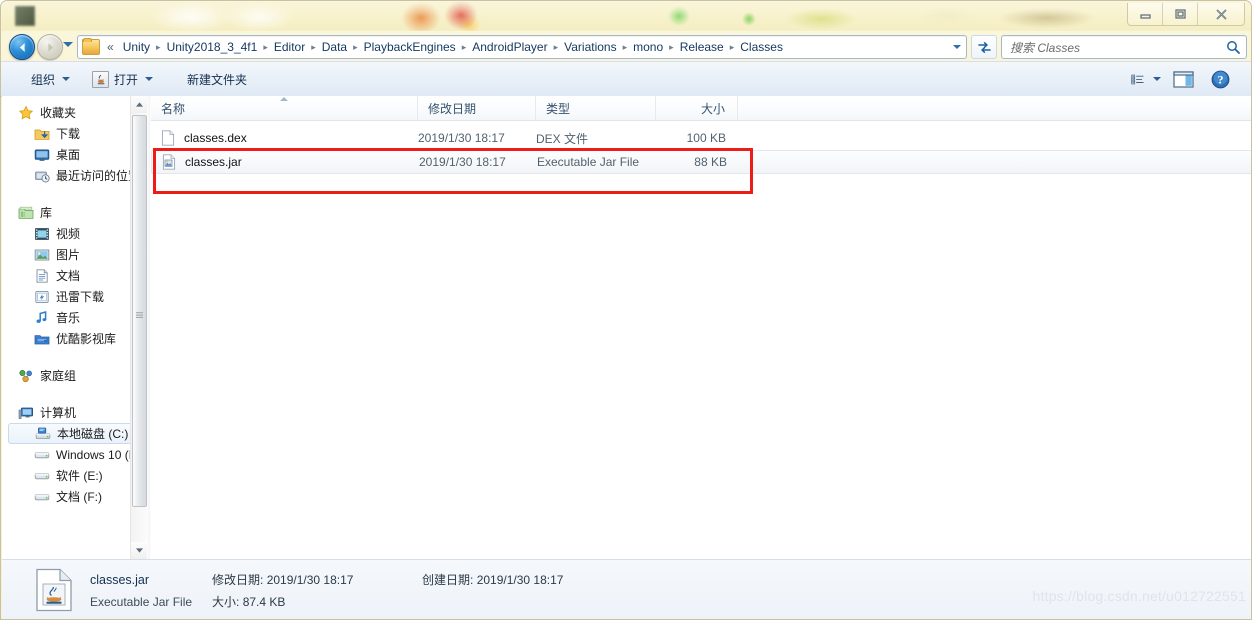 Image resolution: width=1252 pixels, height=620 pixels. I want to click on breadcrumb-item-unity: Unity, so click(136, 47).